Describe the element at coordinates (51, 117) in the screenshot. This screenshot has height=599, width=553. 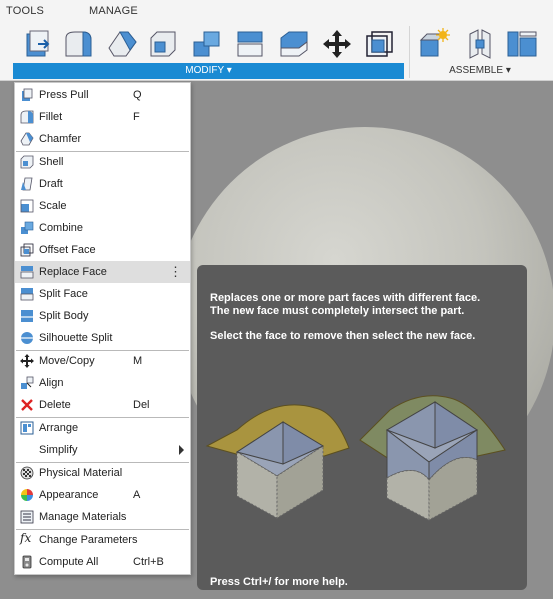
I see `menu-item-label: Fillet` at that location.